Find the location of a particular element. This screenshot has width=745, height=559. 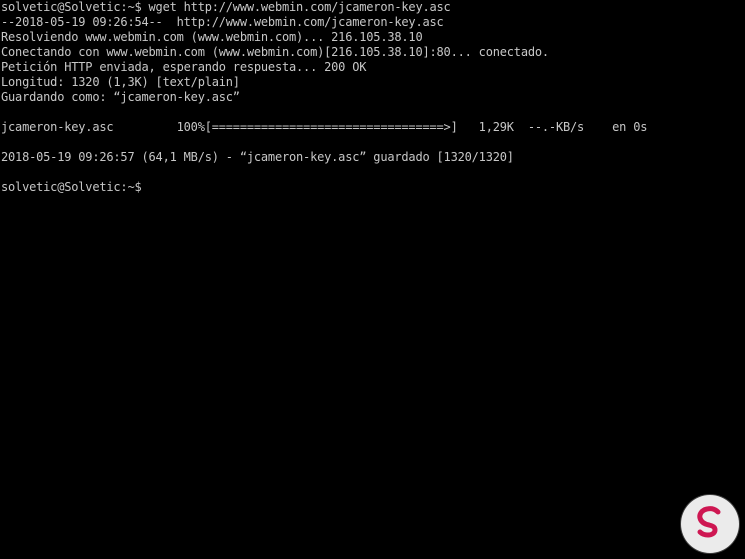

terminal-line: Longitud: 1320 (1,3K) [text/plain] is located at coordinates (120, 82).